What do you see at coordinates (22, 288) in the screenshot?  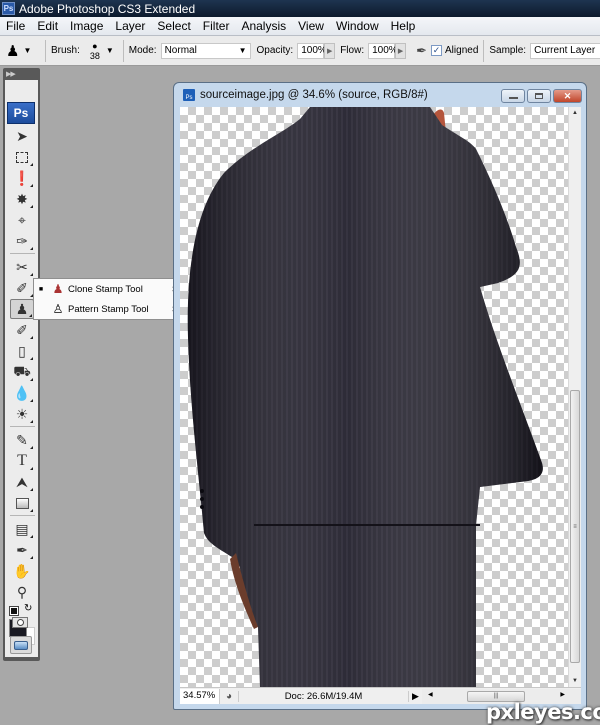 I see `brush-tool: ✐` at bounding box center [22, 288].